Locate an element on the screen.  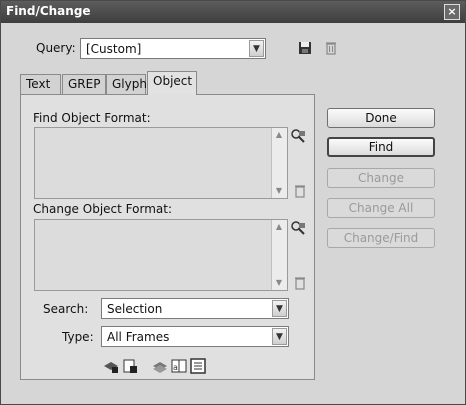
find-format-label: Find Object Format: is located at coordinates (92, 118).